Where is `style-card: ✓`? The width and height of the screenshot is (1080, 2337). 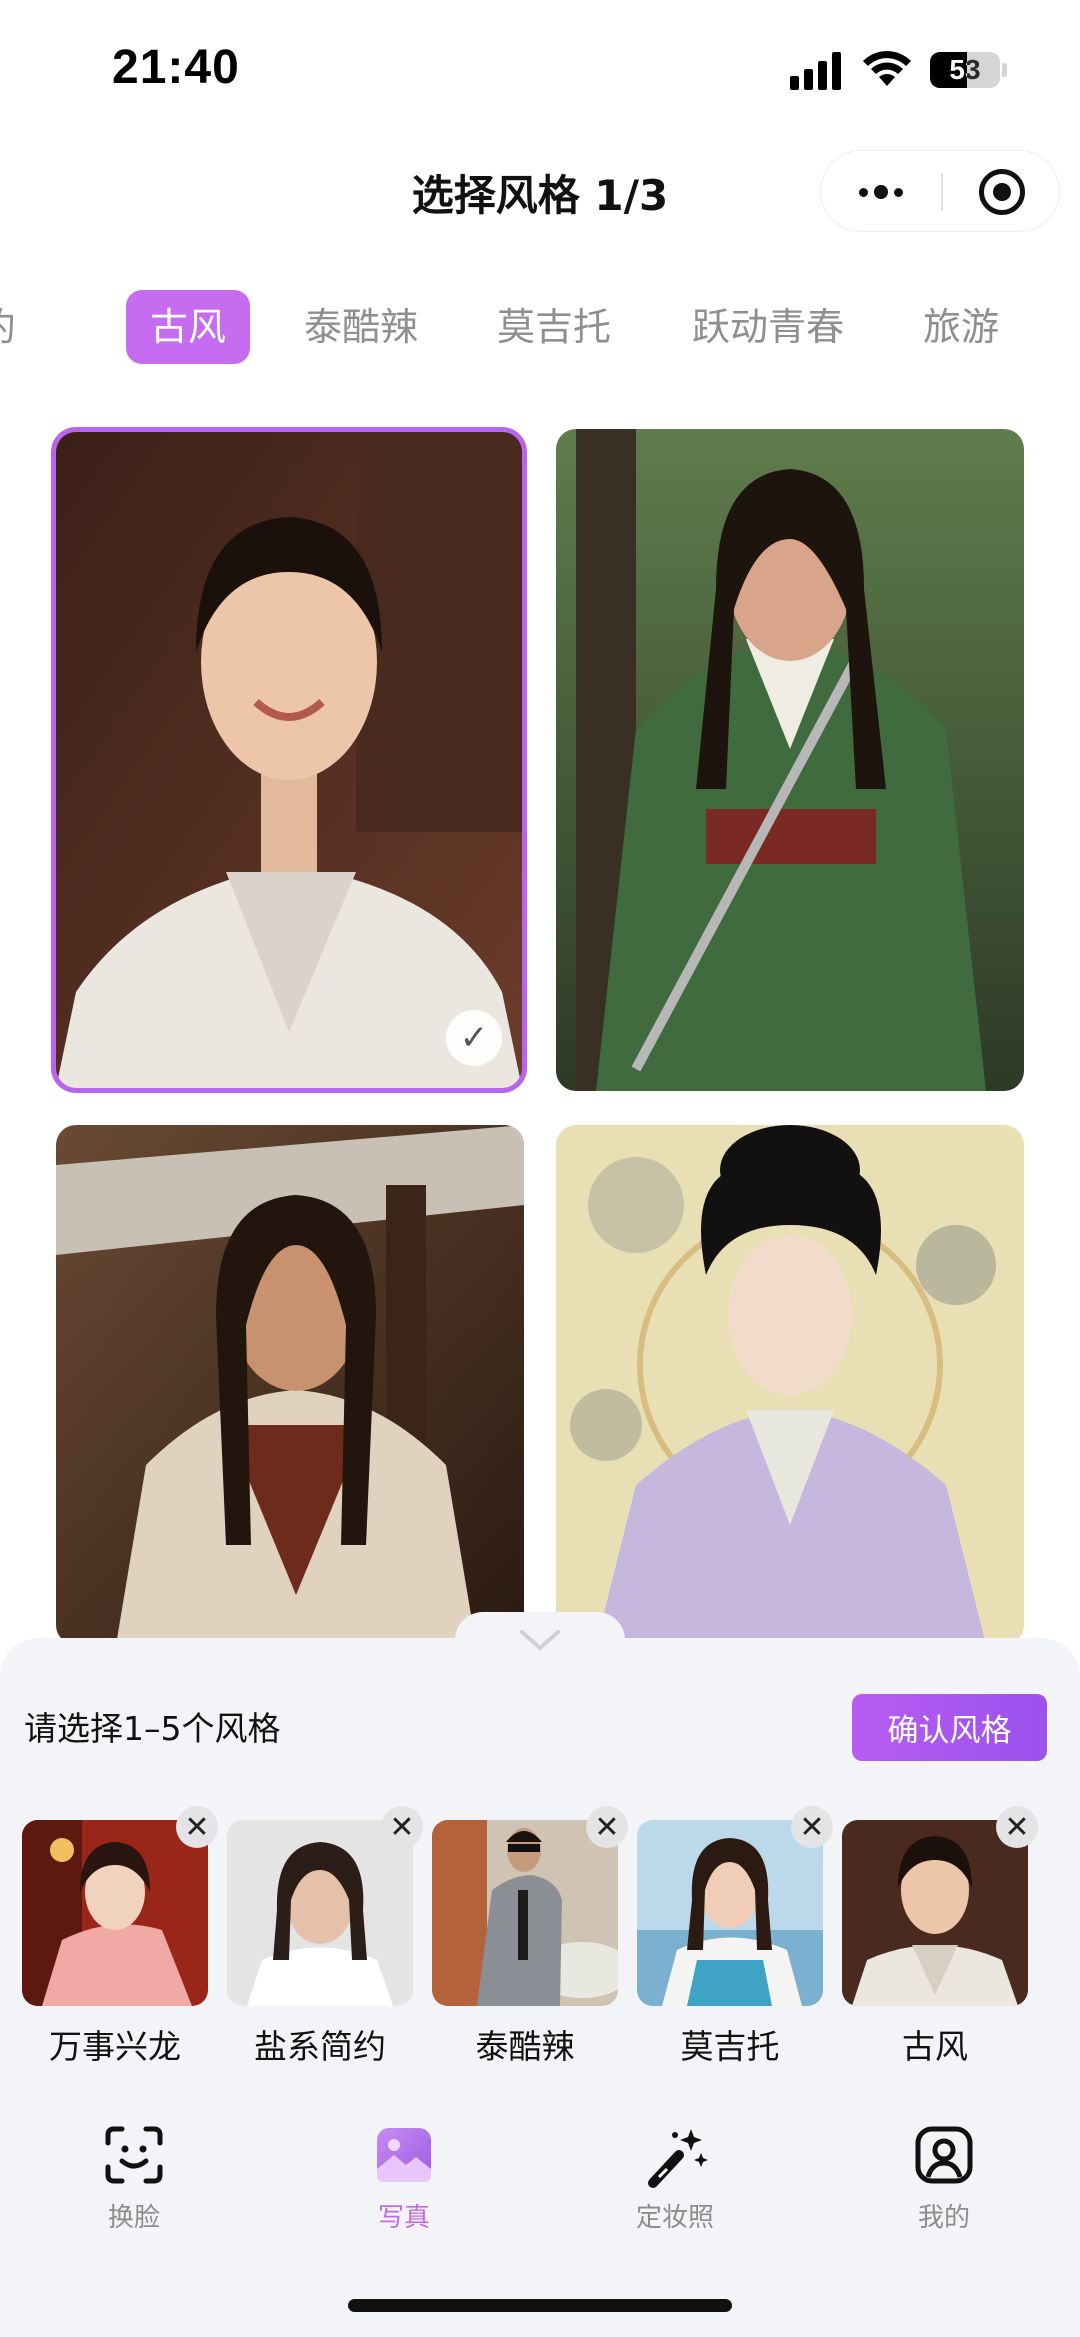
style-card: ✓ is located at coordinates (289, 760).